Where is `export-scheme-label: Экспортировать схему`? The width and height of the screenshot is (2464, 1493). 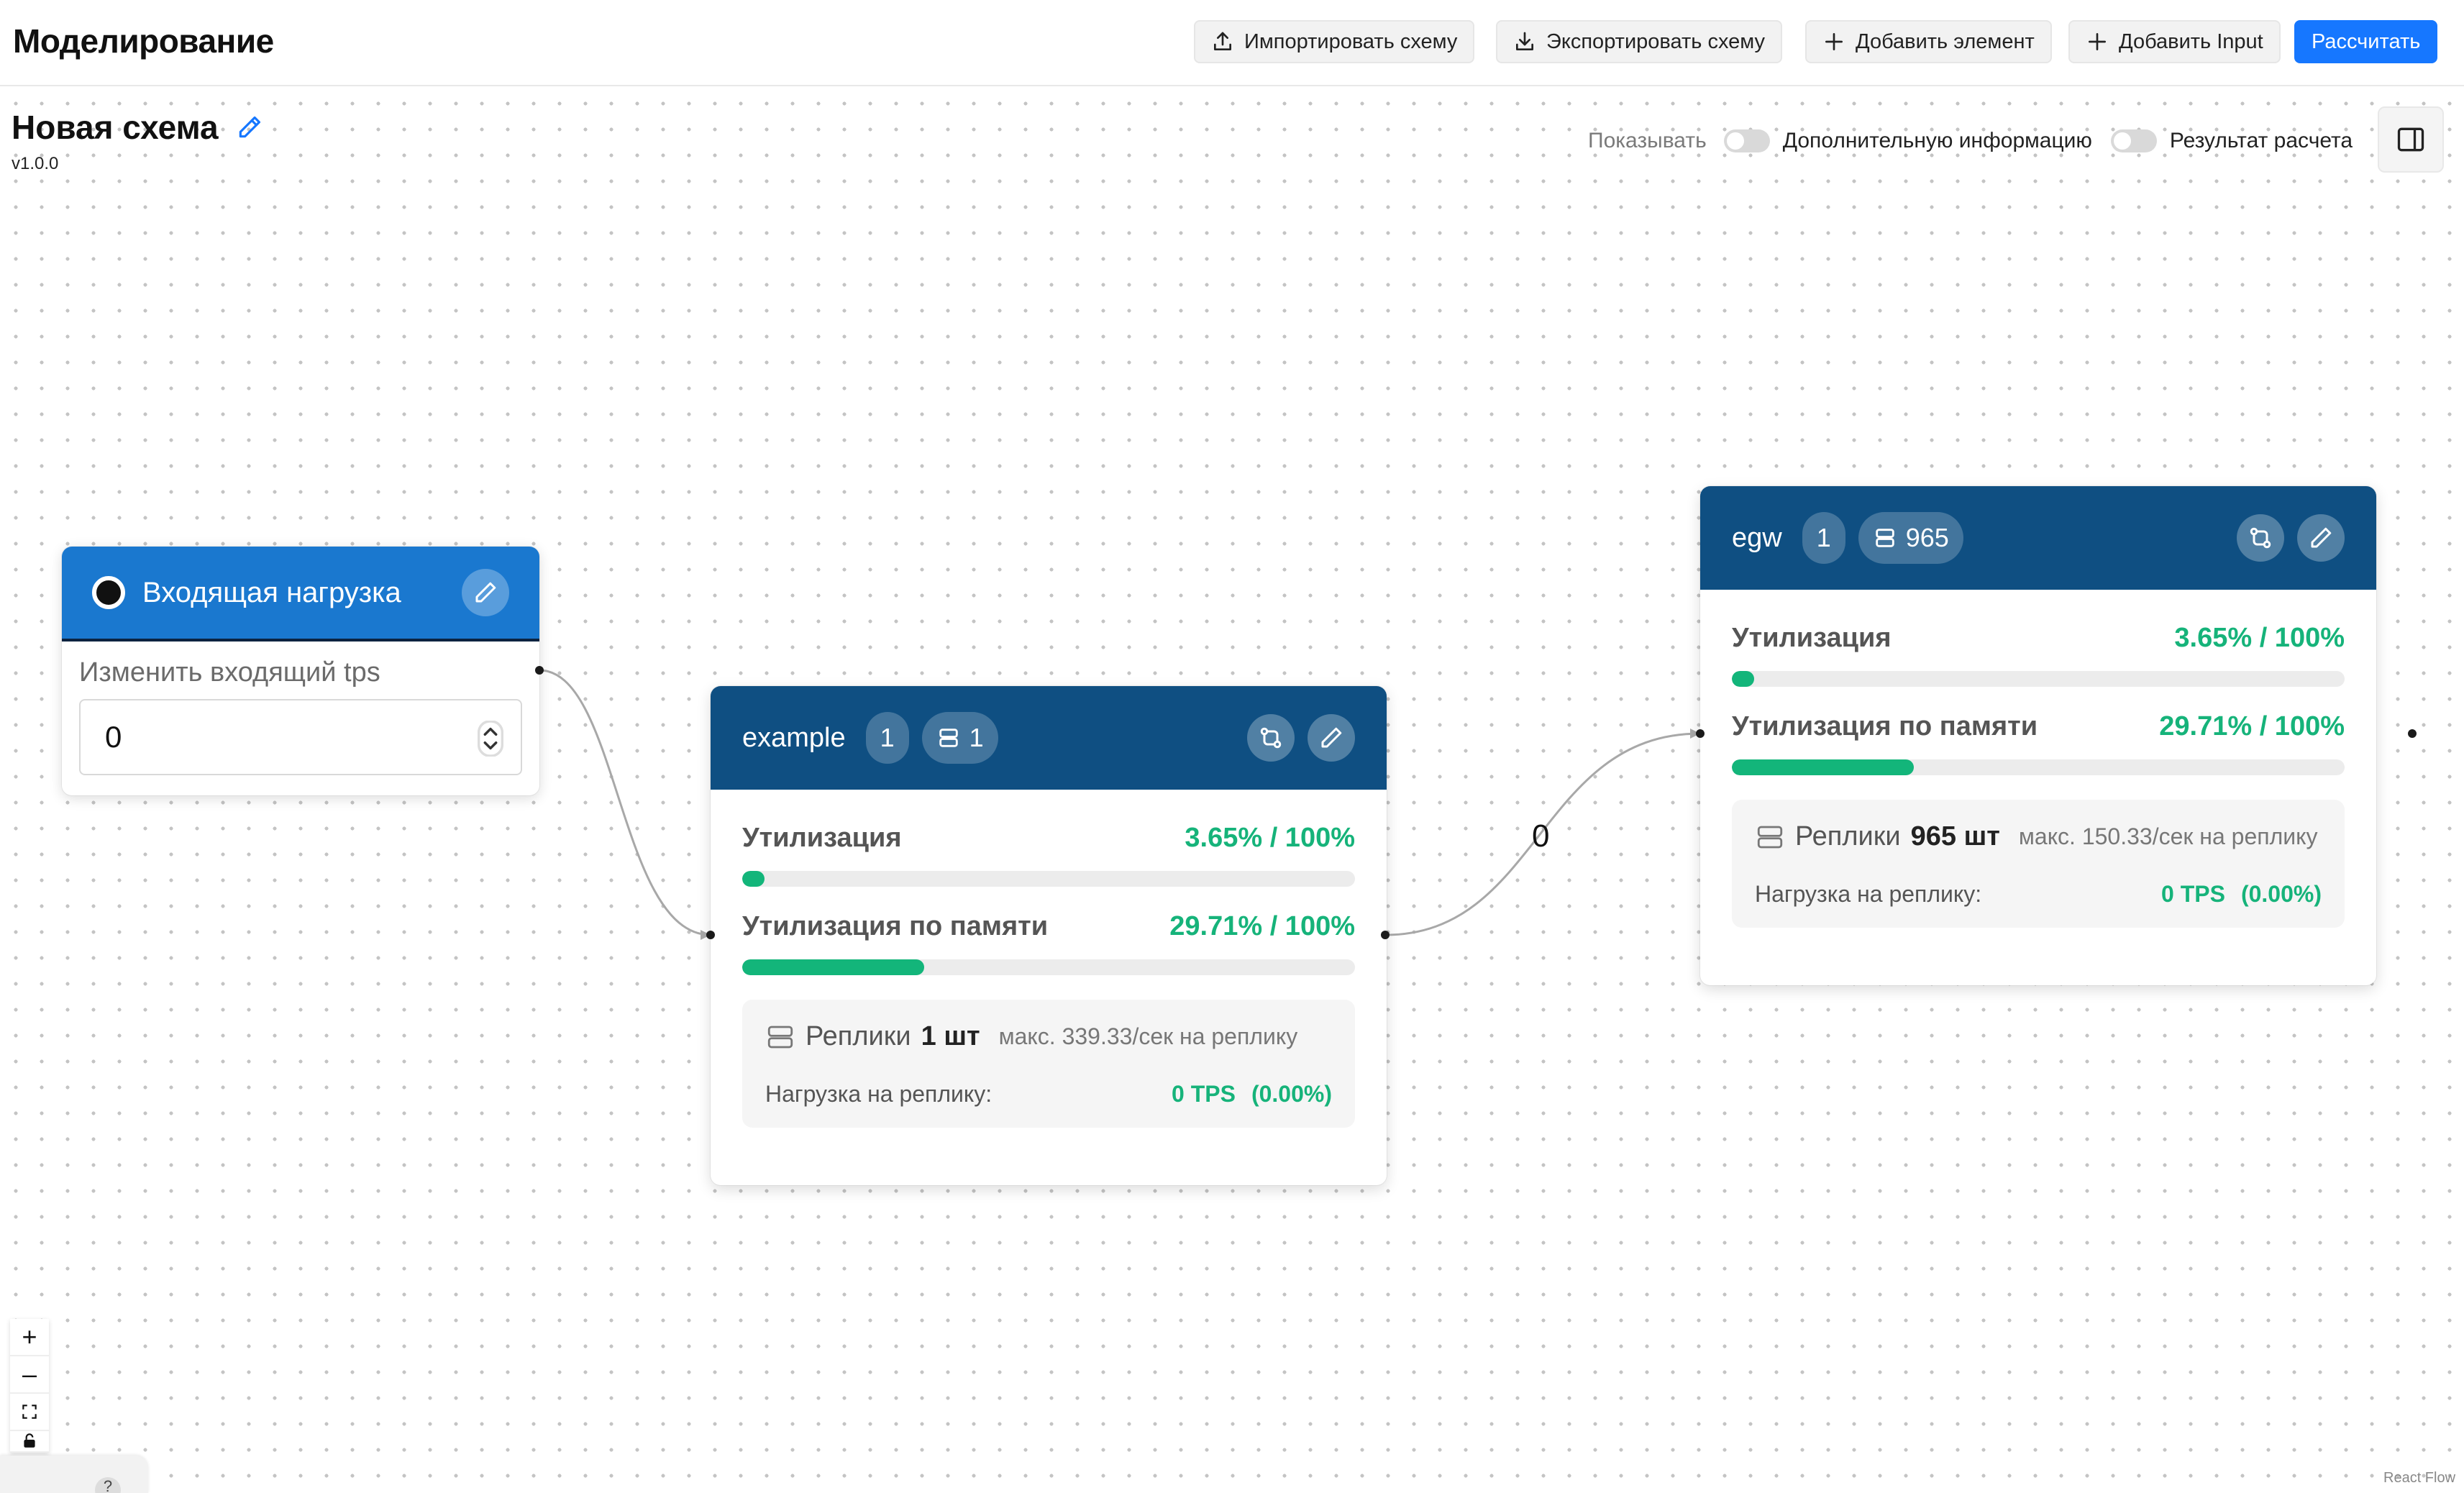
export-scheme-label: Экспортировать схему is located at coordinates (1656, 41).